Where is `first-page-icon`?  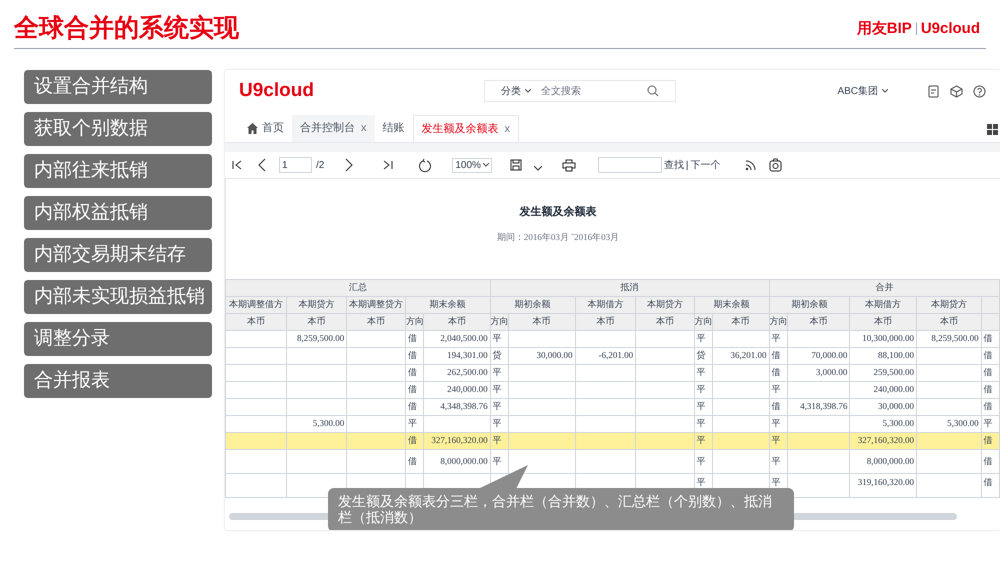
first-page-icon is located at coordinates (237, 165).